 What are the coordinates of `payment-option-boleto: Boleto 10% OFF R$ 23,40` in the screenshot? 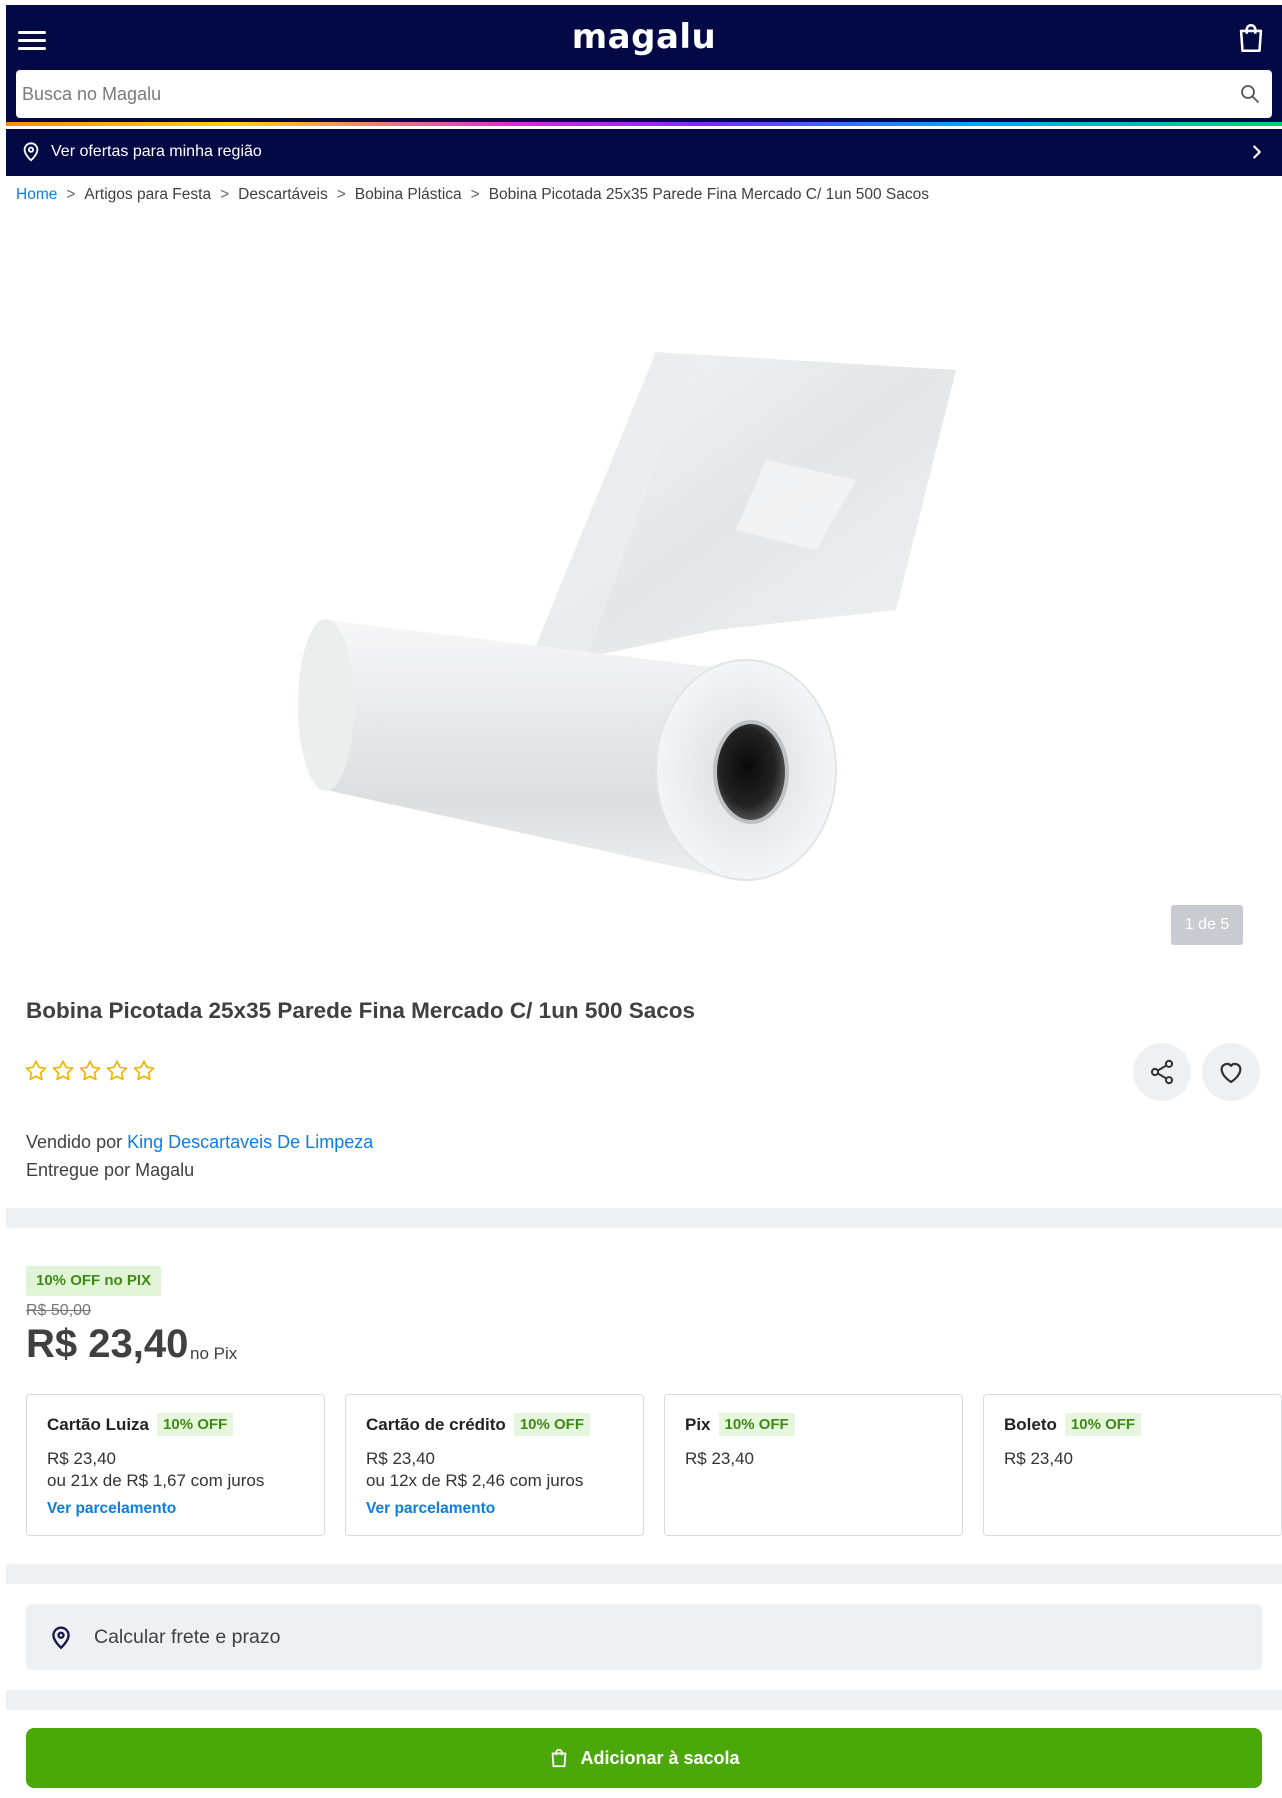 It's located at (1132, 1465).